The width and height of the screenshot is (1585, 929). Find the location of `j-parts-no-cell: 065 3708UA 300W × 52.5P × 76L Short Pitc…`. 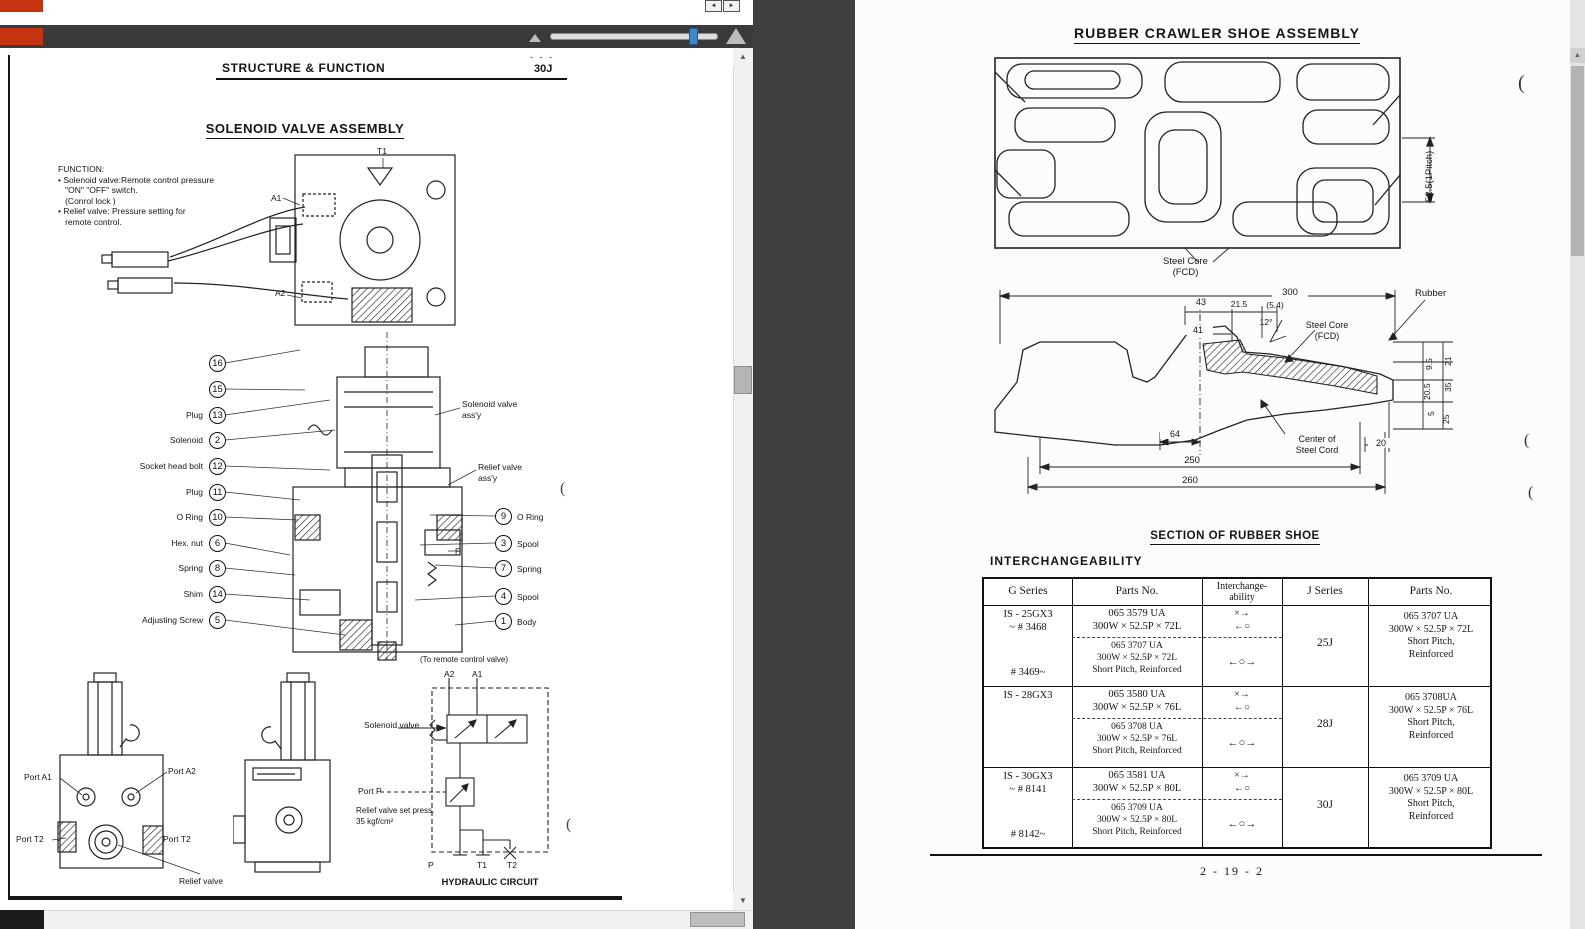

j-parts-no-cell: 065 3708UA 300W × 52.5P × 76L Short Pitc… is located at coordinates (1431, 716).